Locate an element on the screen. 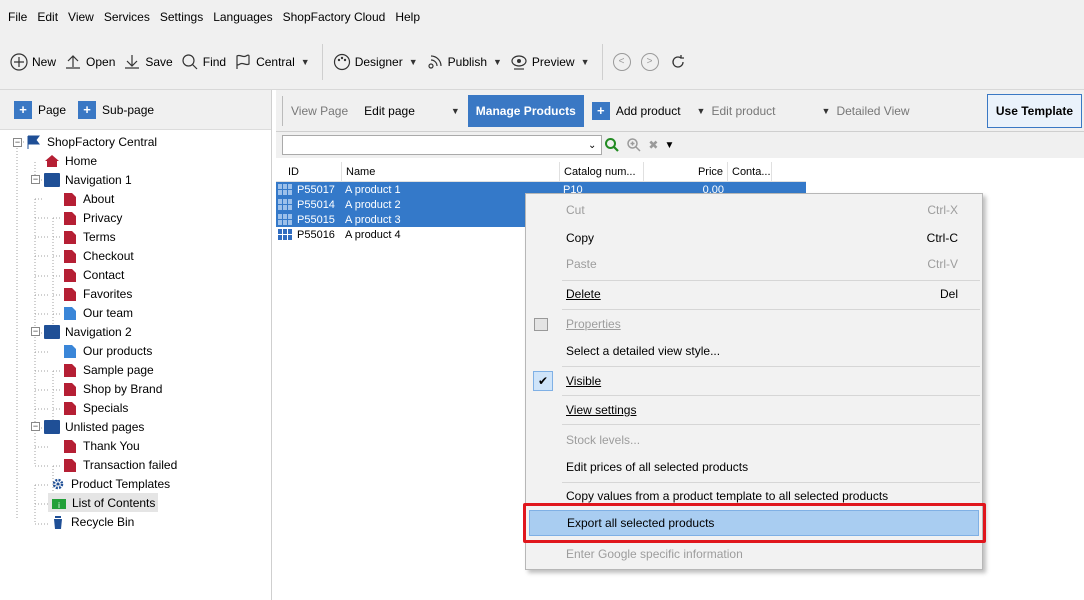 The width and height of the screenshot is (1084, 600). tree-item-about: About is located at coordinates (88, 198).